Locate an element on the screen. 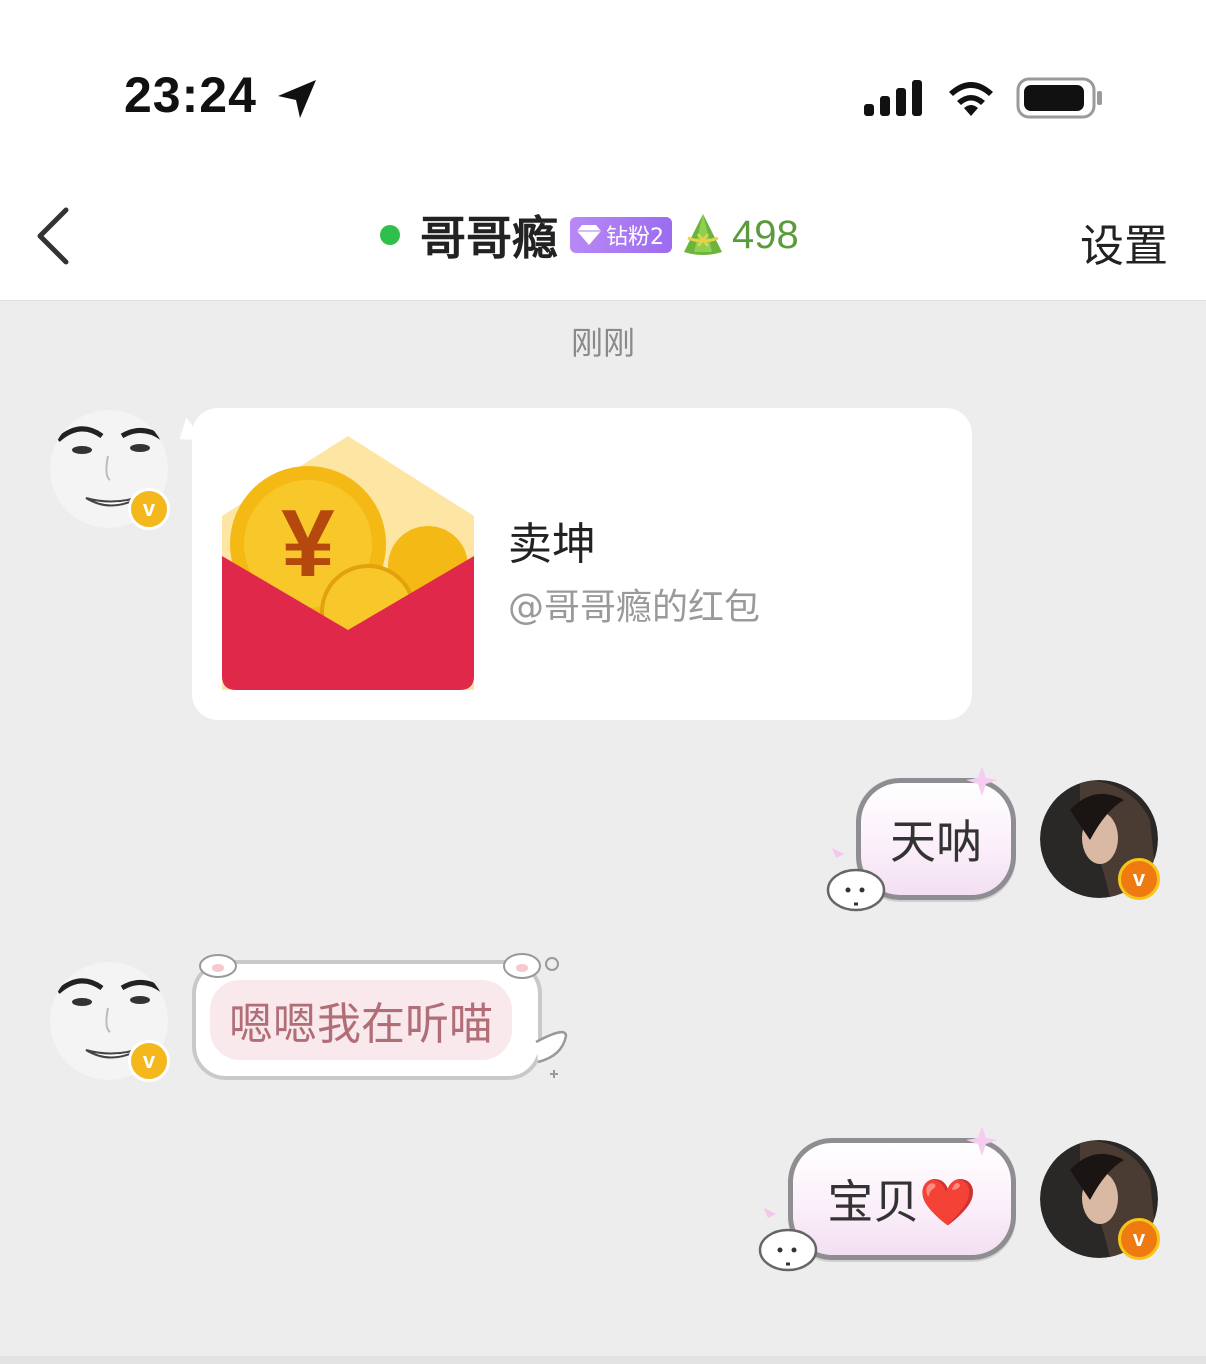 The width and height of the screenshot is (1206, 1364). message-bubble-inner: 嗯嗯我在听喵 is located at coordinates (361, 1020).